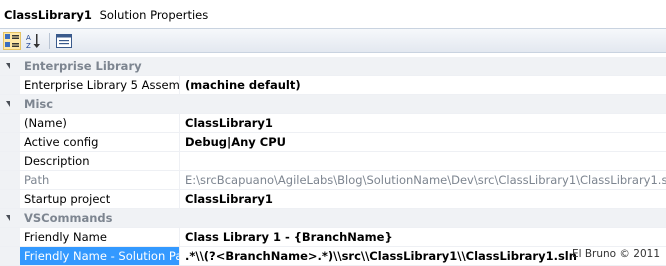 The width and height of the screenshot is (666, 266). I want to click on watermark: El Bruno © 2011, so click(615, 254).